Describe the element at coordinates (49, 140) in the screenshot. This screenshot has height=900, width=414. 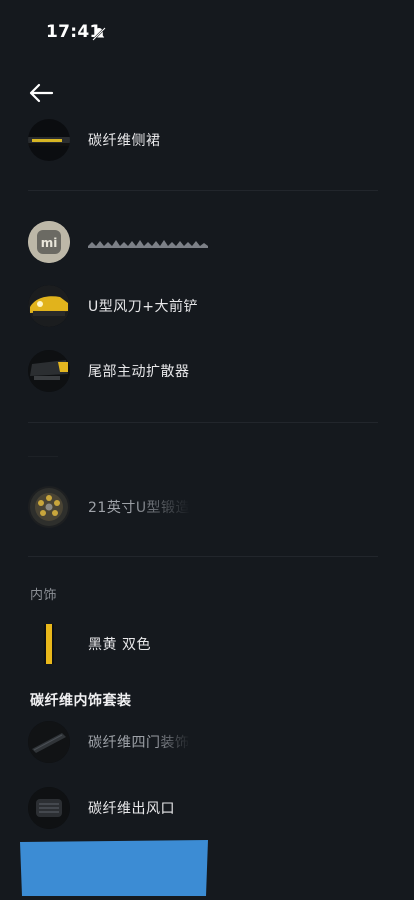
I see `carbon-side-skirt-thumbnail` at that location.